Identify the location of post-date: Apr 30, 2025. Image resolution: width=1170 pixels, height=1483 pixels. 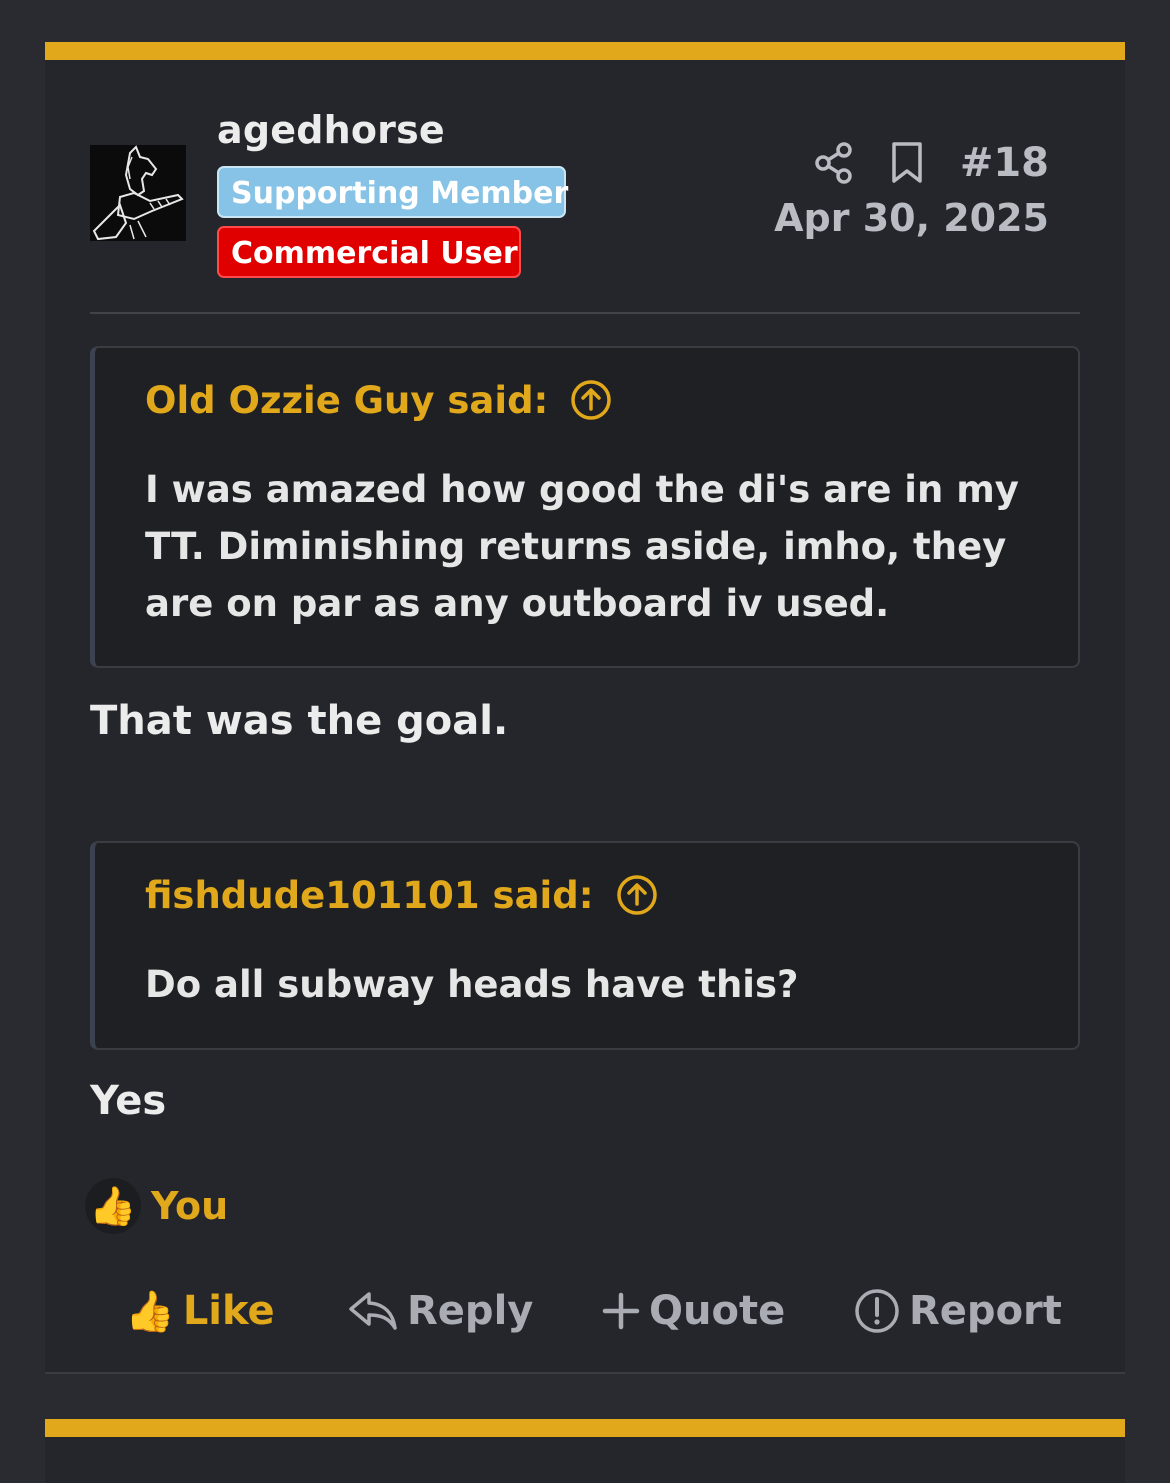
(911, 218).